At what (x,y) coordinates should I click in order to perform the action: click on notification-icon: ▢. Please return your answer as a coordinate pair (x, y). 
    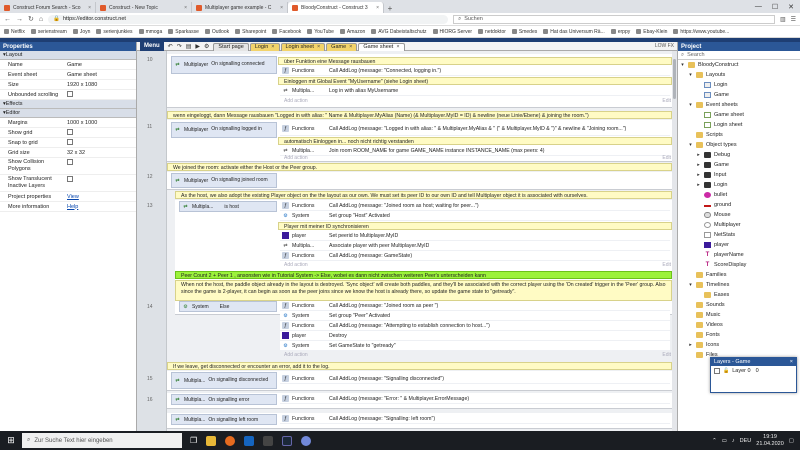
    Looking at the image, I should click on (791, 441).